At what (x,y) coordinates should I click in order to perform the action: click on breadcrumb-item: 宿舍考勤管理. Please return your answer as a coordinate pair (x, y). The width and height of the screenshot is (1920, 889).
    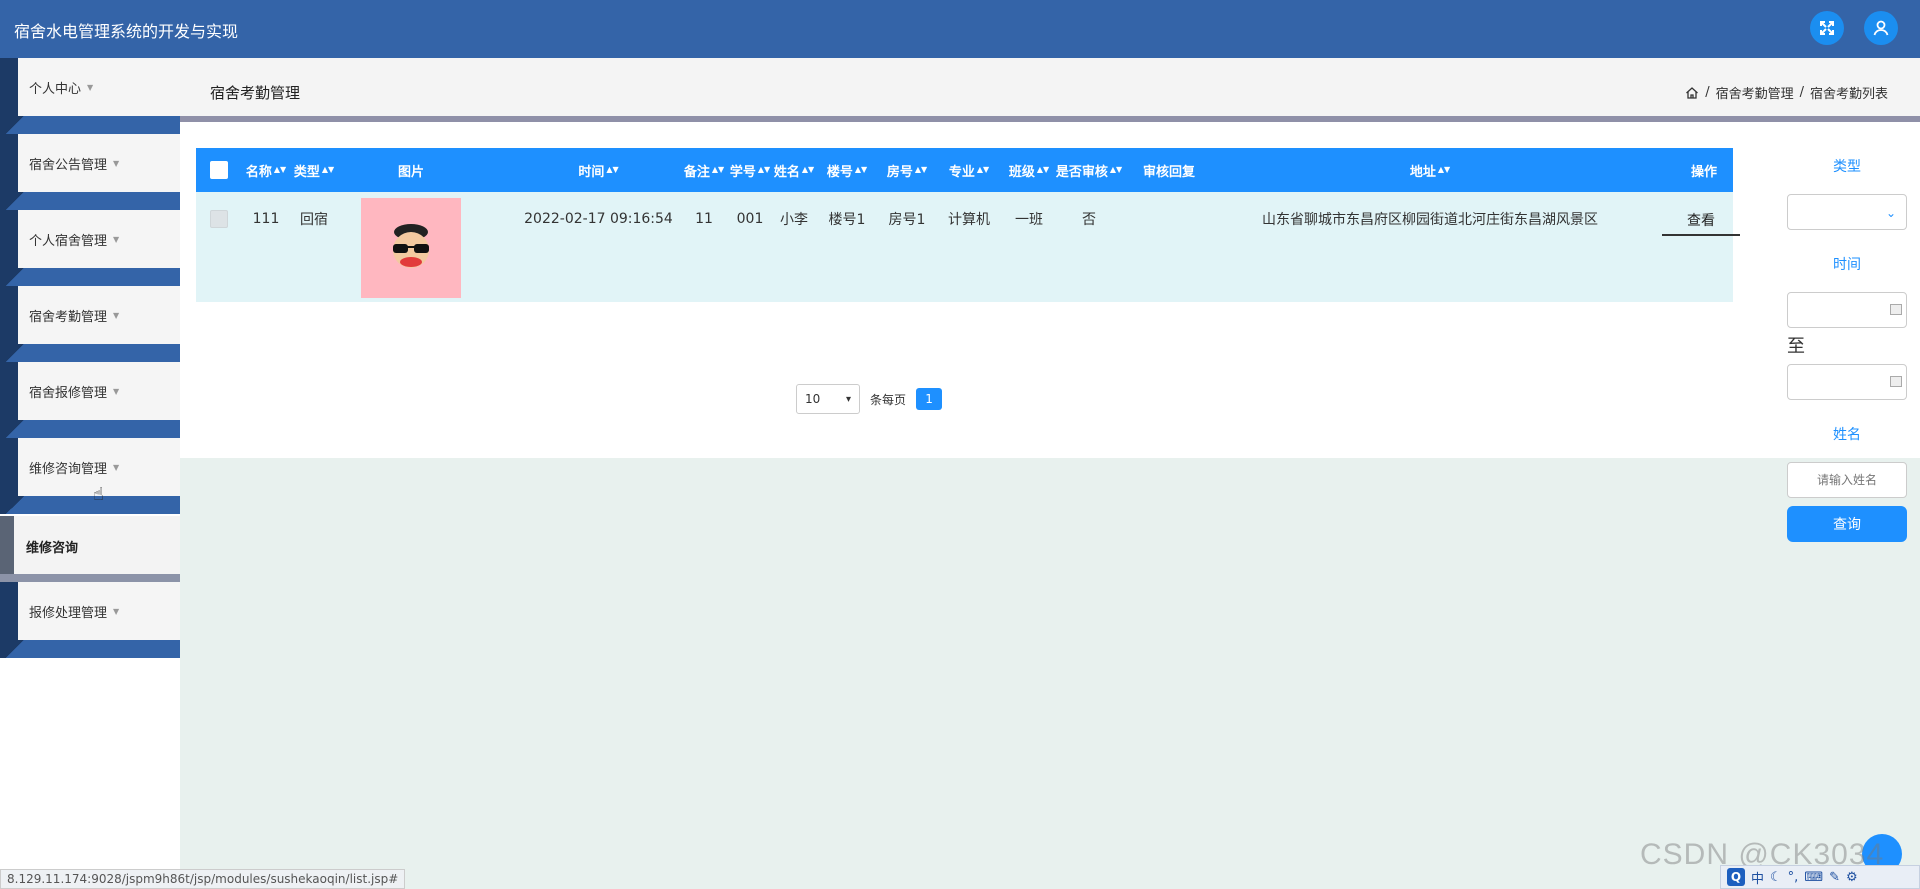
    Looking at the image, I should click on (1755, 92).